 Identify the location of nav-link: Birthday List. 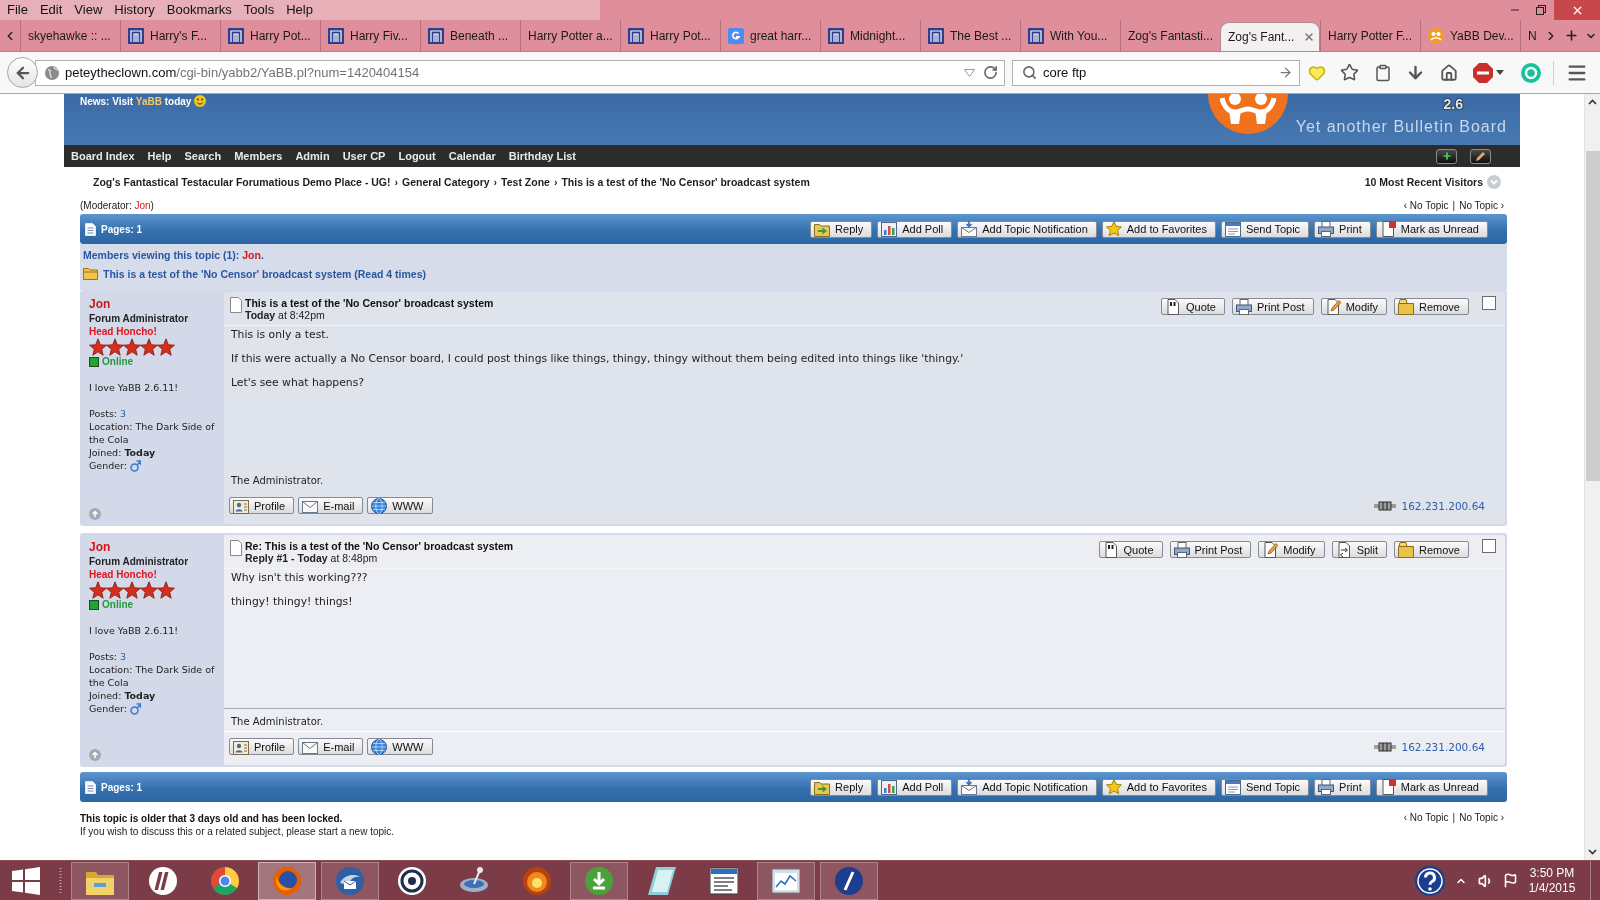
(543, 156).